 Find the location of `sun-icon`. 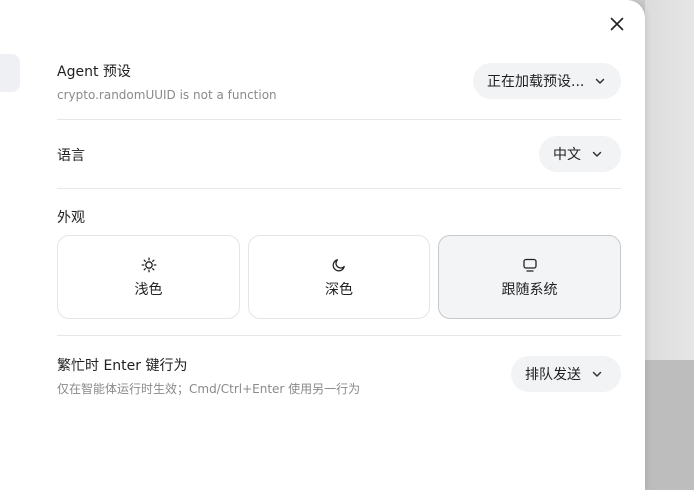

sun-icon is located at coordinates (149, 265).